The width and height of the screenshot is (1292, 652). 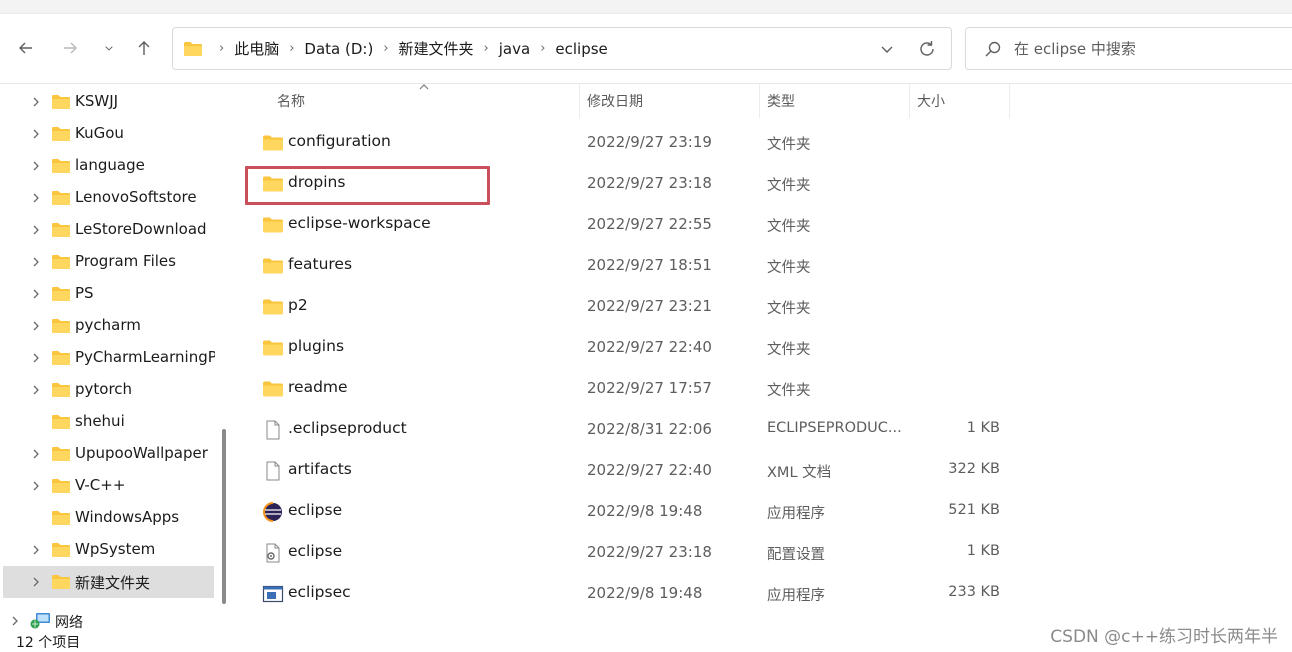 What do you see at coordinates (298, 305) in the screenshot?
I see `file-name: p2` at bounding box center [298, 305].